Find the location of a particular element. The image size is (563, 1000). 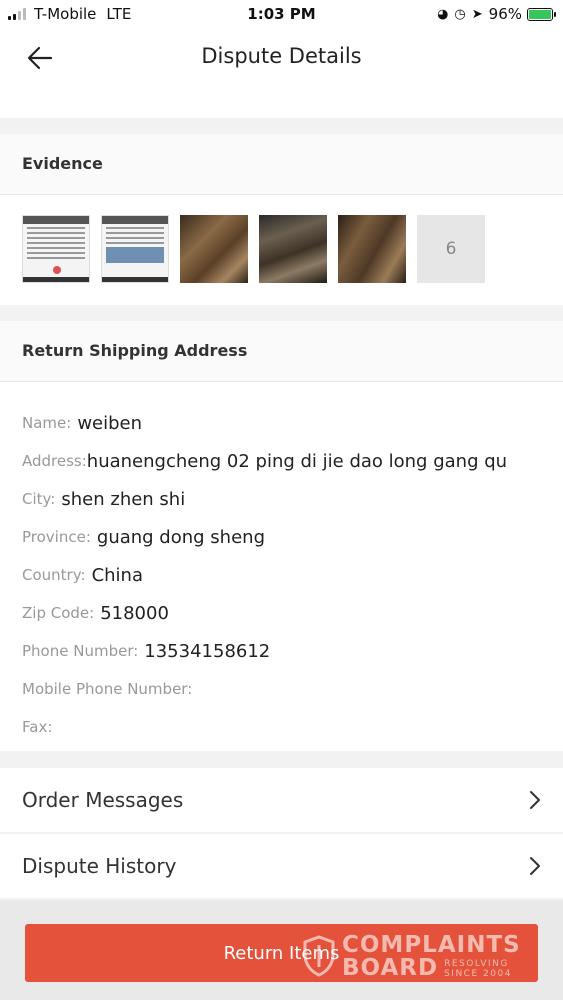

battery-icon is located at coordinates (541, 14).